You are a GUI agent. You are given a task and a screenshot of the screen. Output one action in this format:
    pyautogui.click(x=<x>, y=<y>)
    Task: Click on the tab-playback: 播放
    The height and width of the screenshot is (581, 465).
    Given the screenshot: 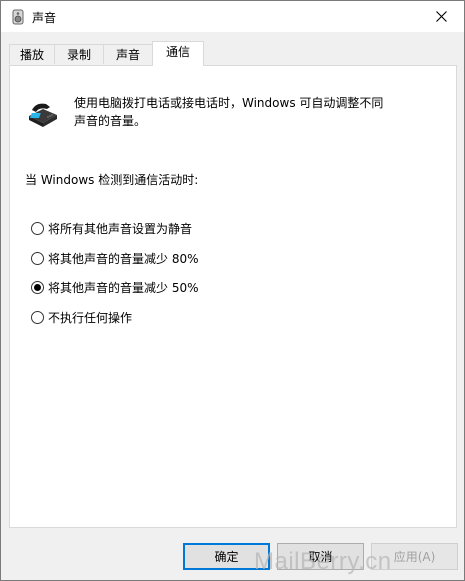 What is the action you would take?
    pyautogui.click(x=32, y=54)
    